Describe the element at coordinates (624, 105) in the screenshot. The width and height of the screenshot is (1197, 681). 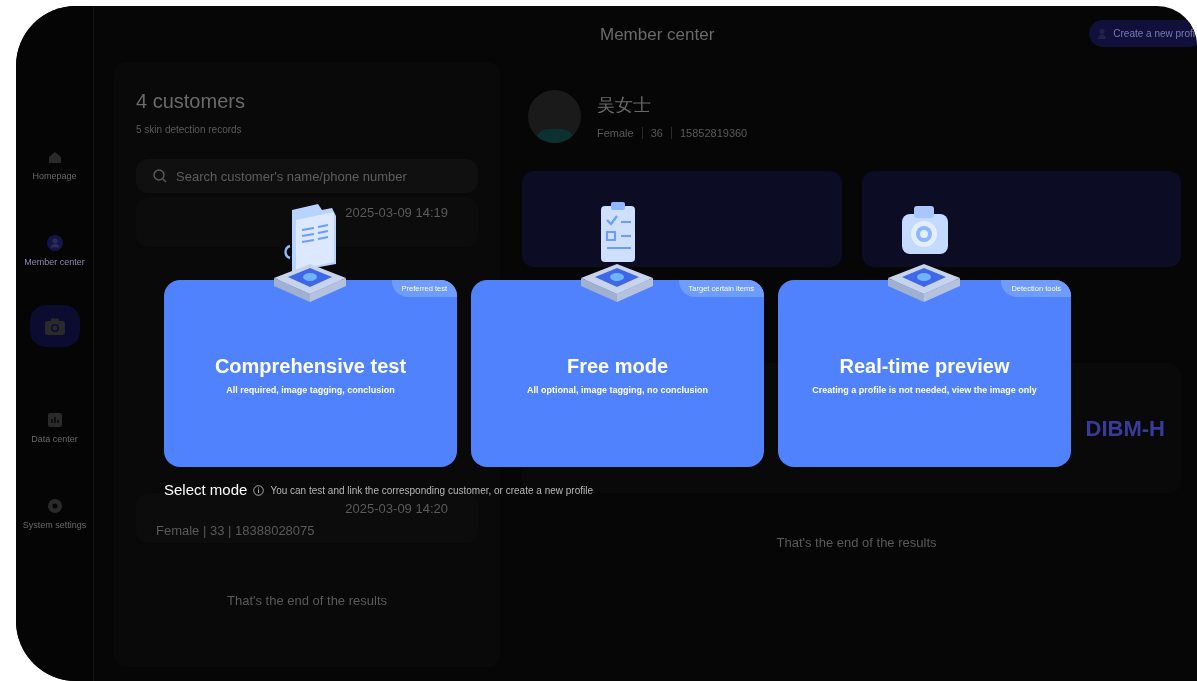
I see `customer-name: 吴女士` at that location.